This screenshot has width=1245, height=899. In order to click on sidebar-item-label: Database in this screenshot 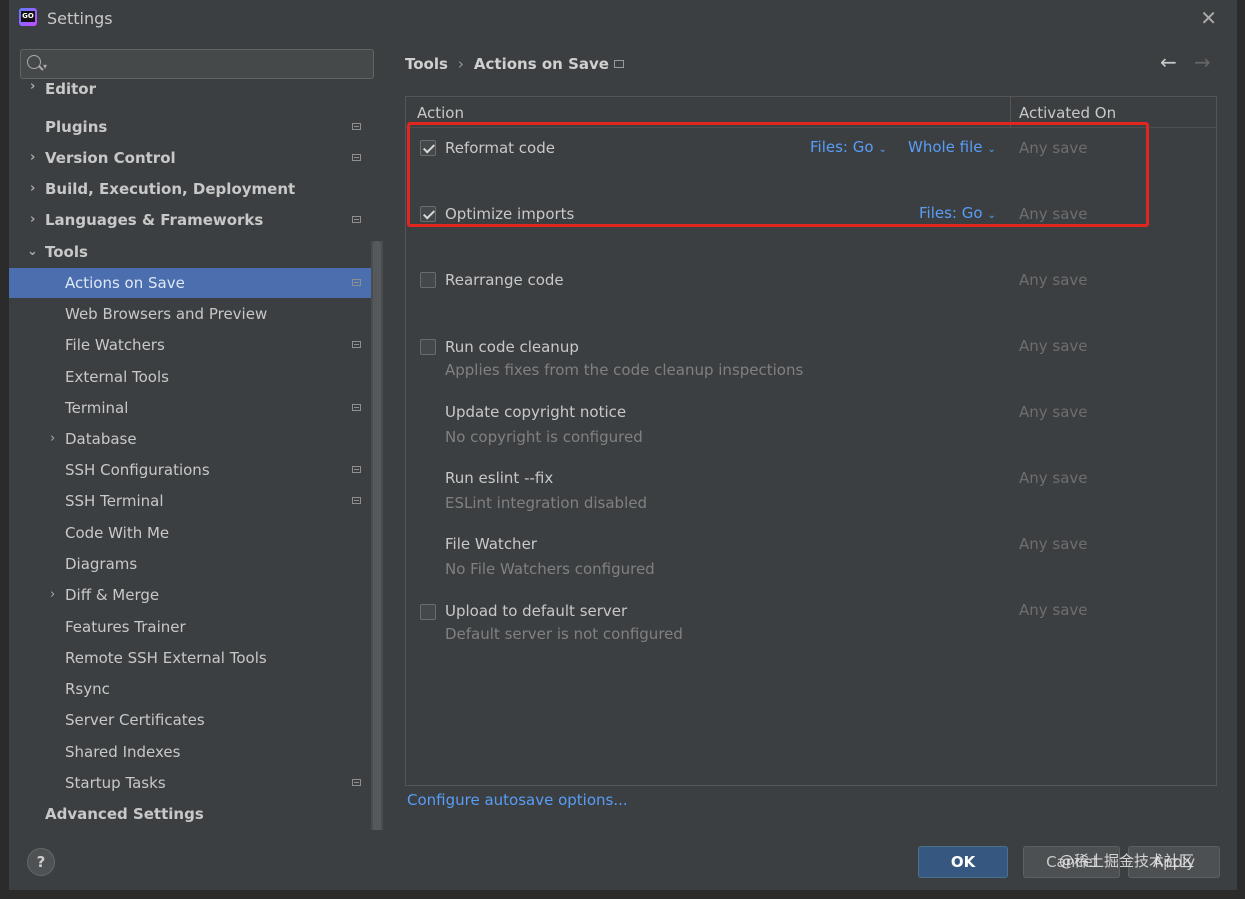, I will do `click(101, 439)`.